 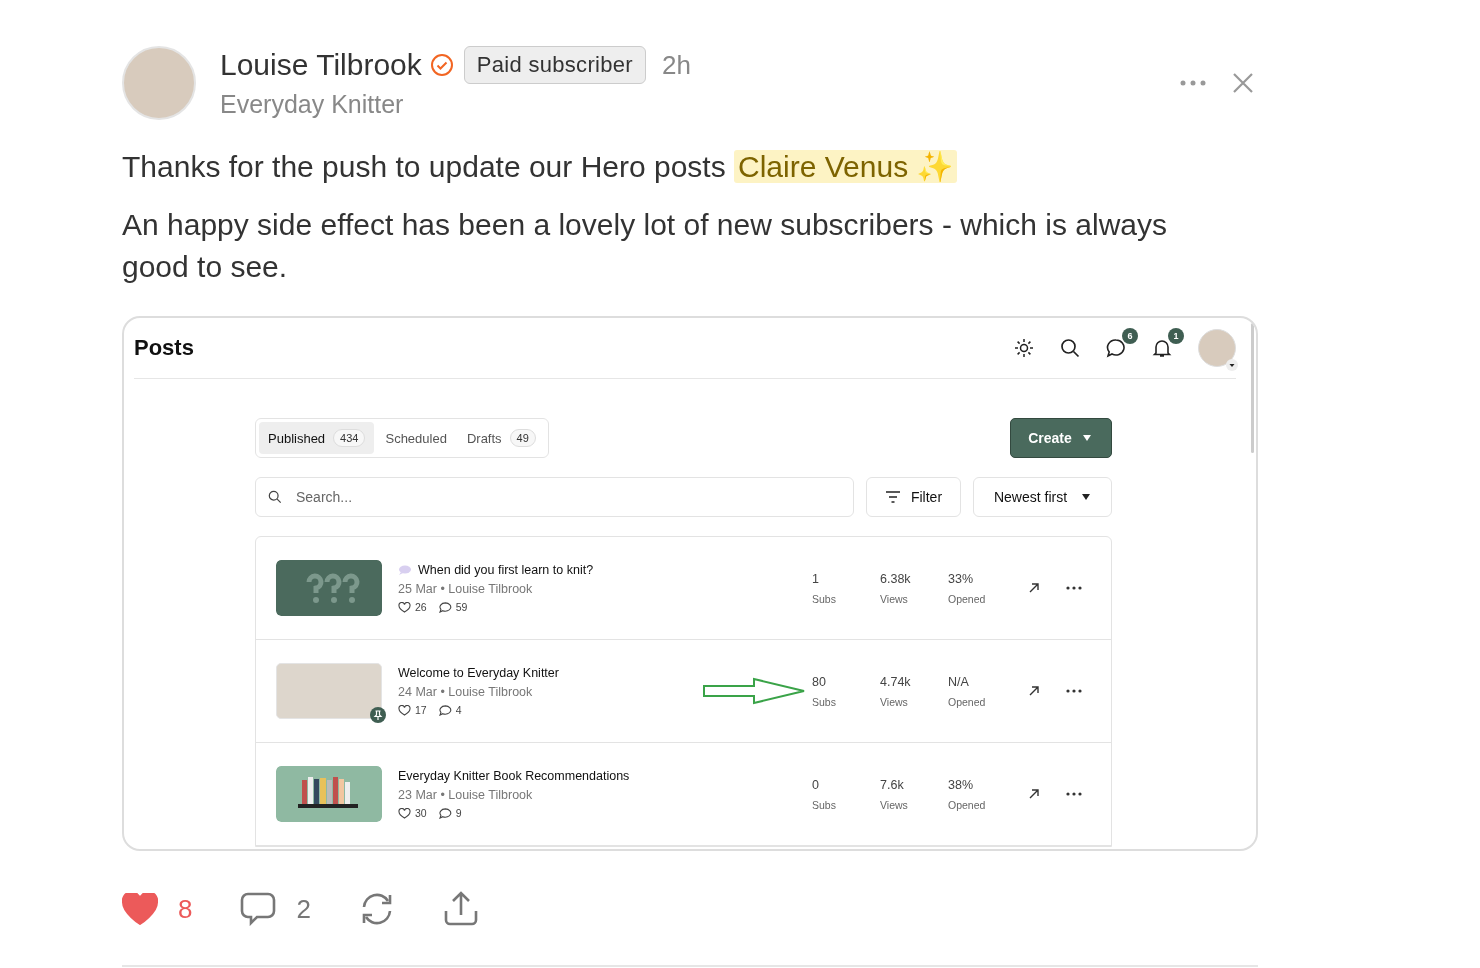 I want to click on tab: Published 434, so click(x=317, y=438).